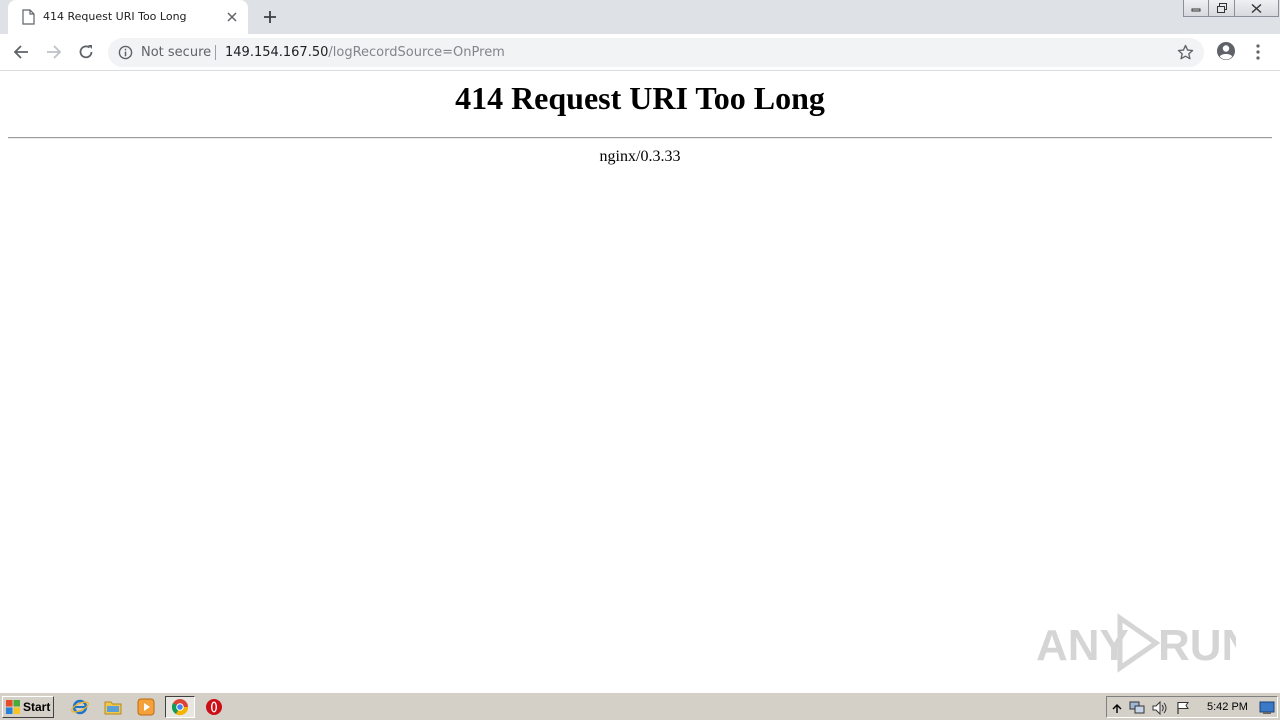 This screenshot has height=720, width=1280. What do you see at coordinates (113, 707) in the screenshot?
I see `file-explorer-icon` at bounding box center [113, 707].